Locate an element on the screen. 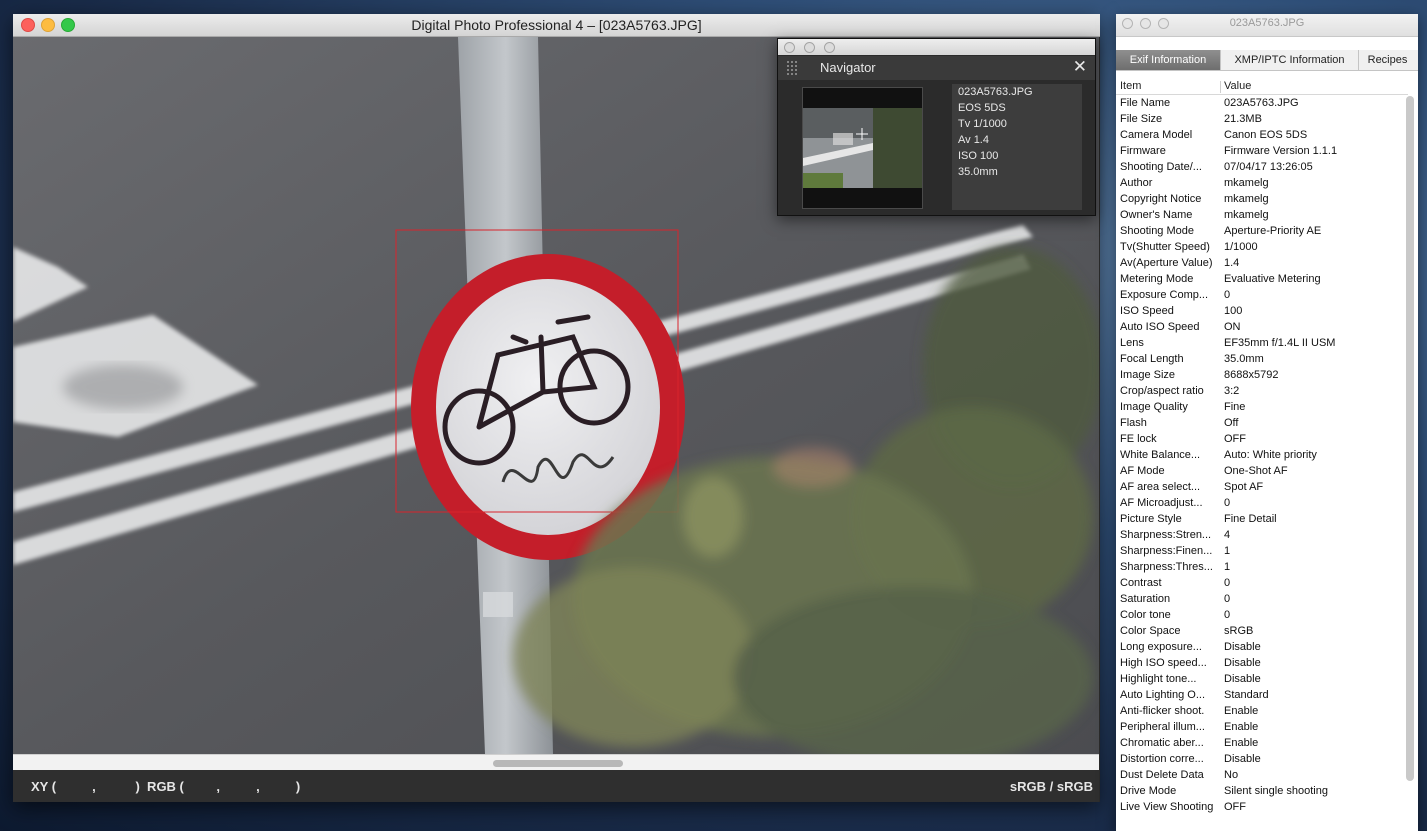  table-row: Auto Lighting O... Standard is located at coordinates (1262, 696).